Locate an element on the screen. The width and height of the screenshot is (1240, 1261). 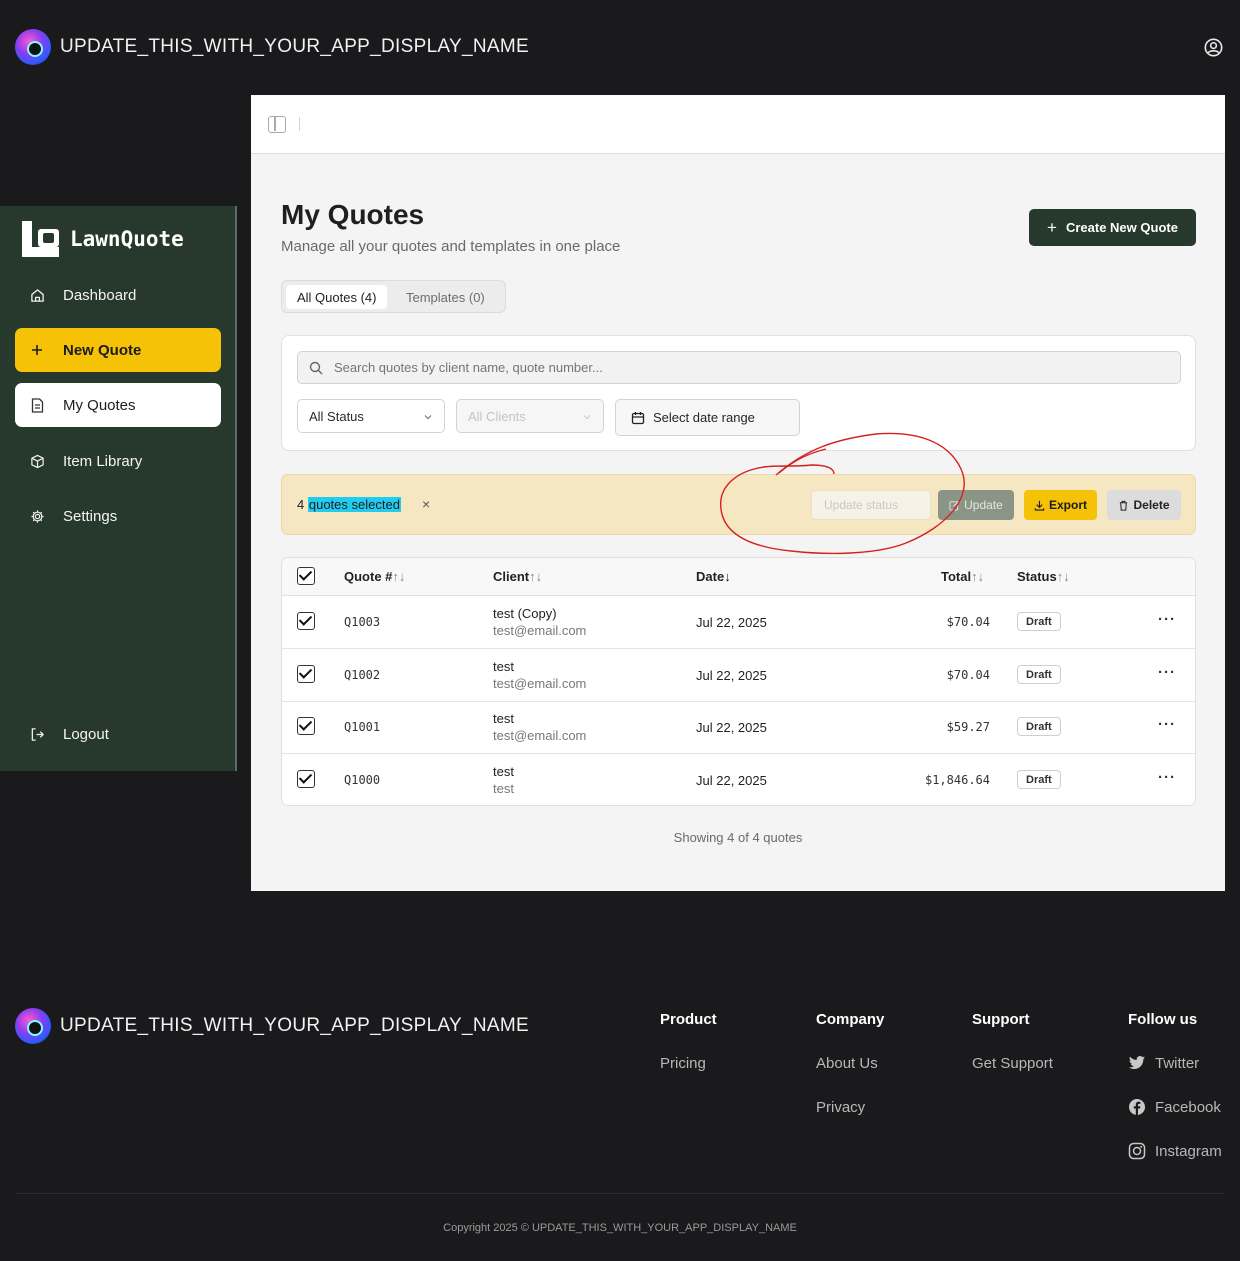
footer-column-title: Follow us is located at coordinates (1163, 1019).